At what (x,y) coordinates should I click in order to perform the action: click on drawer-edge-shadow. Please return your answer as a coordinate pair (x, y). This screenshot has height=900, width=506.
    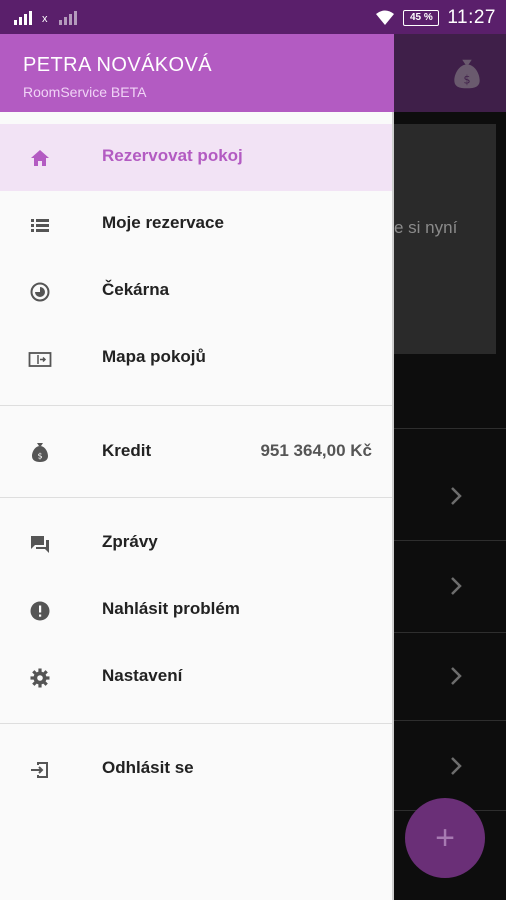
    Looking at the image, I should click on (393, 506).